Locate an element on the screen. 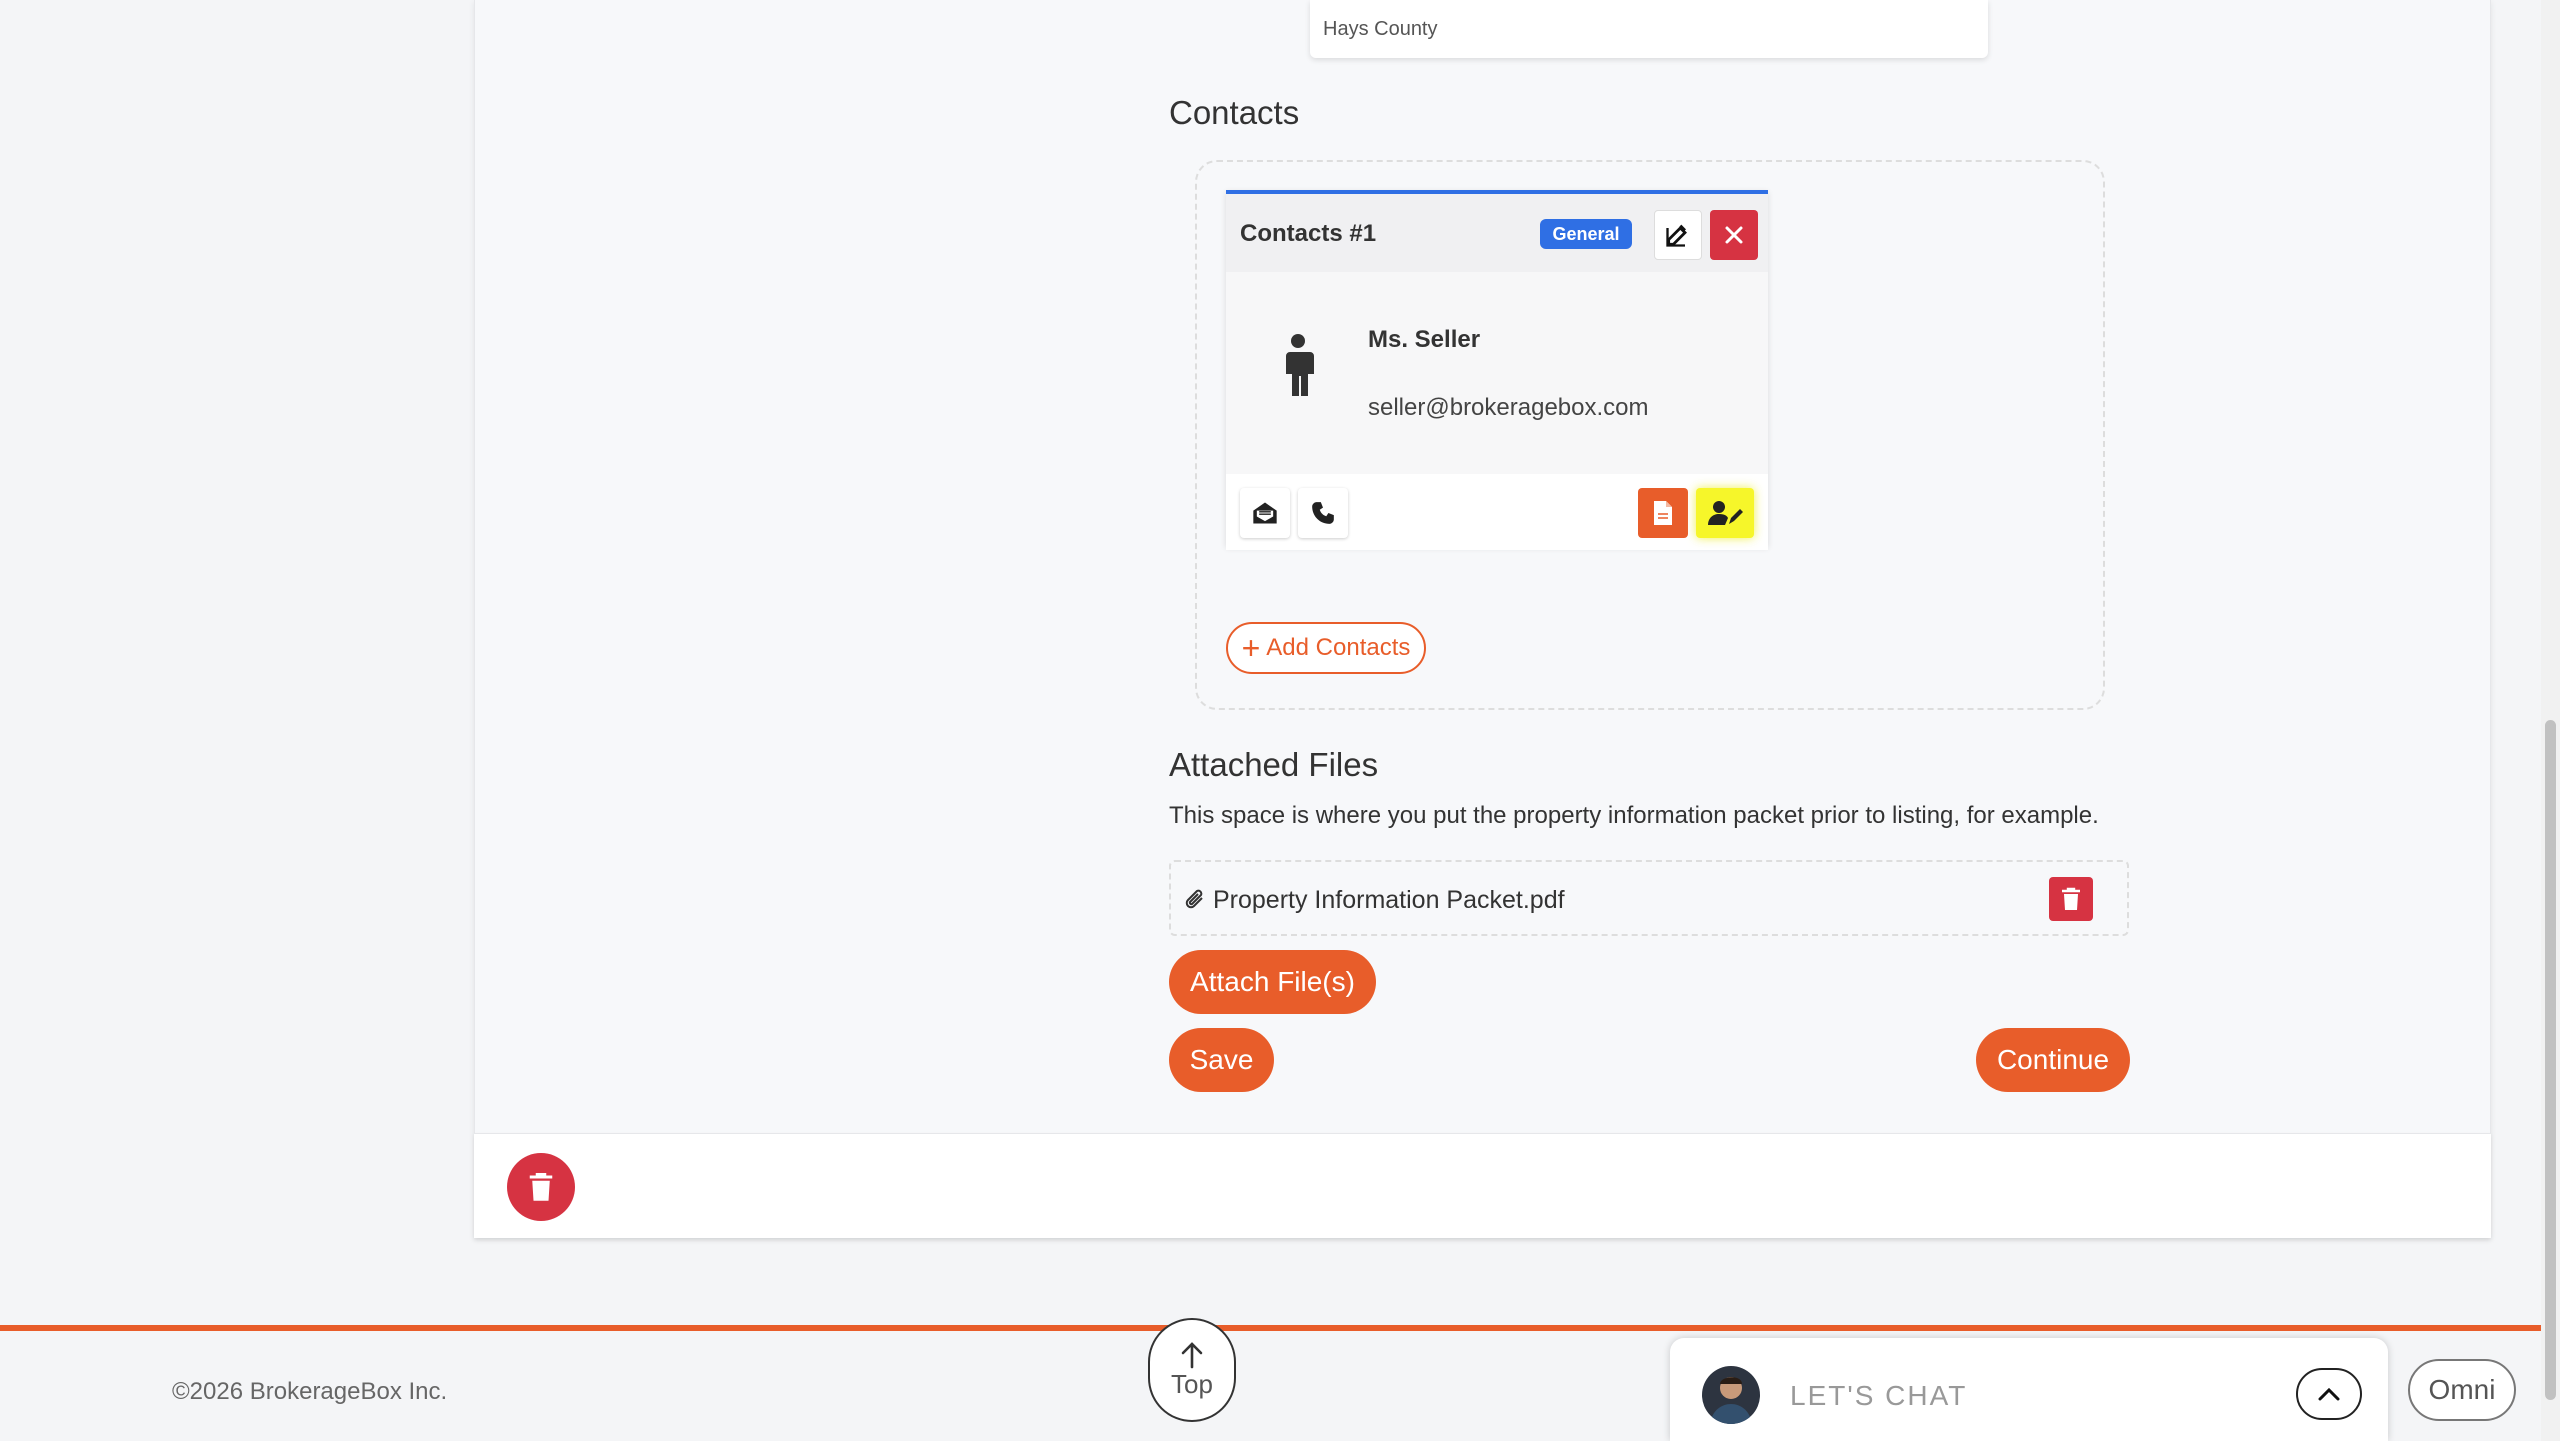 This screenshot has width=2560, height=1441. delete-listing-button is located at coordinates (541, 1187).